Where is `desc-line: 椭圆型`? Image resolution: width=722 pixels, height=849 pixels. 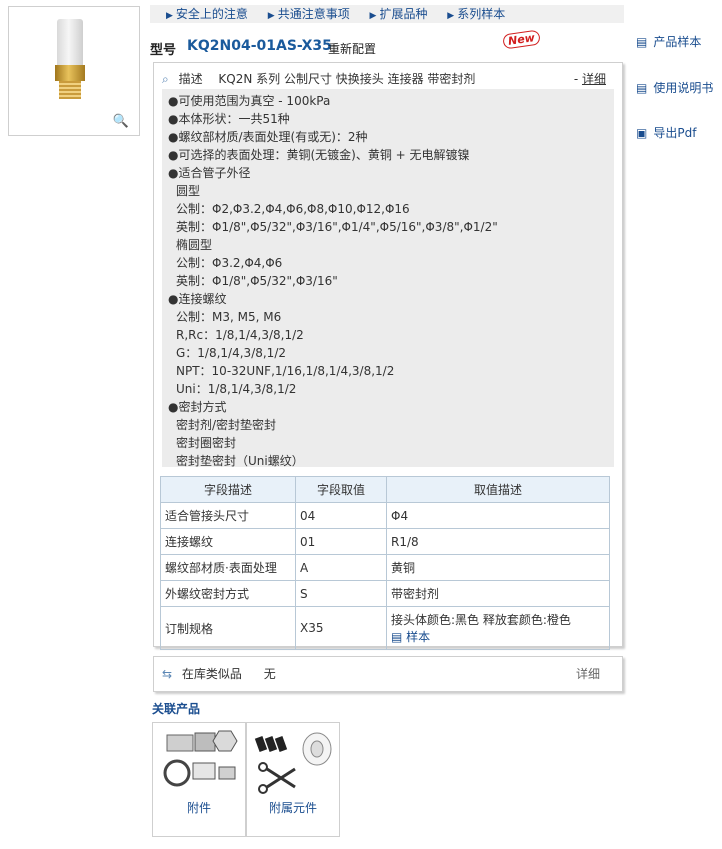 desc-line: 椭圆型 is located at coordinates (194, 245).